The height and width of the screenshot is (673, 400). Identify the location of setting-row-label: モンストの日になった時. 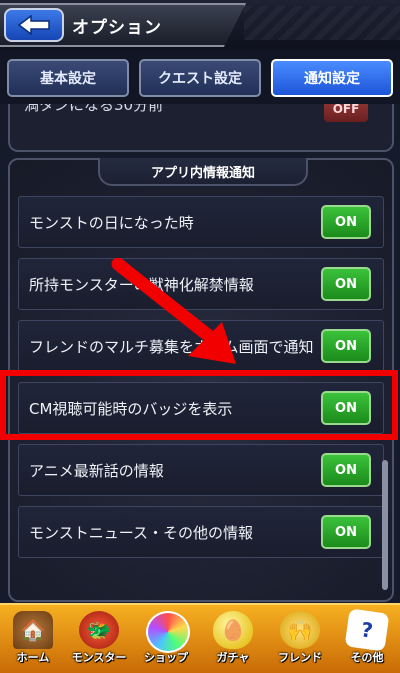
(111, 223).